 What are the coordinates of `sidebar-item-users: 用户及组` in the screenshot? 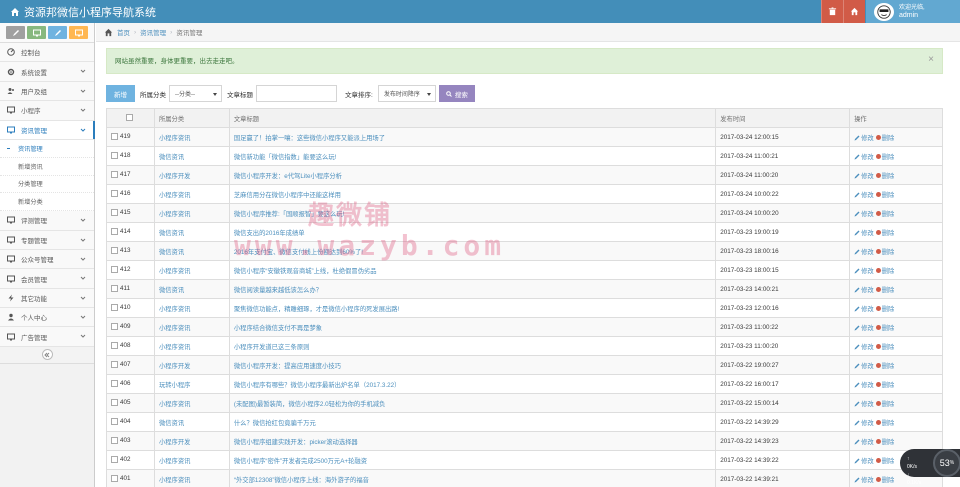 It's located at (47, 91).